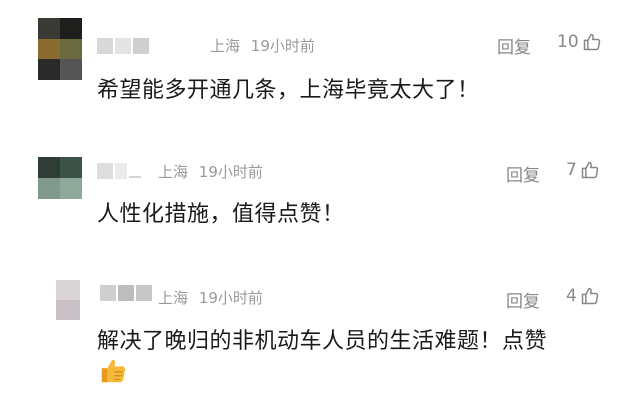  Describe the element at coordinates (135, 177) in the screenshot. I see `name-dot` at that location.